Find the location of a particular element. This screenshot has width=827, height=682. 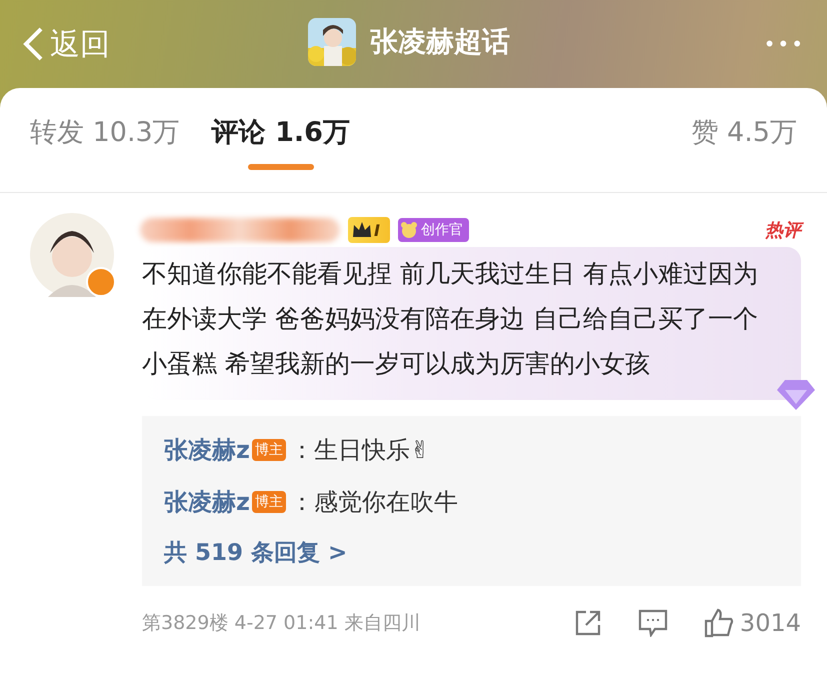

share-button is located at coordinates (588, 623).